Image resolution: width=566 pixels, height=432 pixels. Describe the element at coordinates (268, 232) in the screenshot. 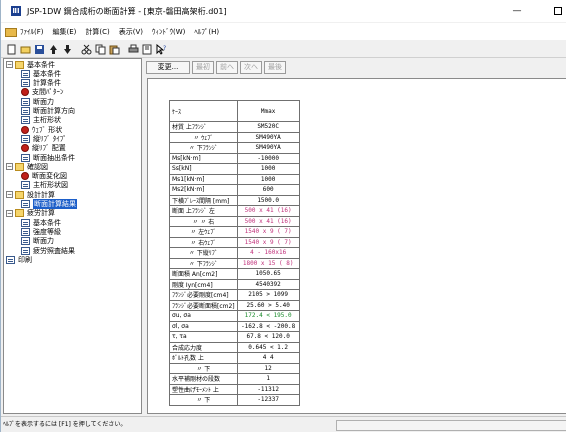

I see `row-value: 1540 x 9 ( 7)` at that location.